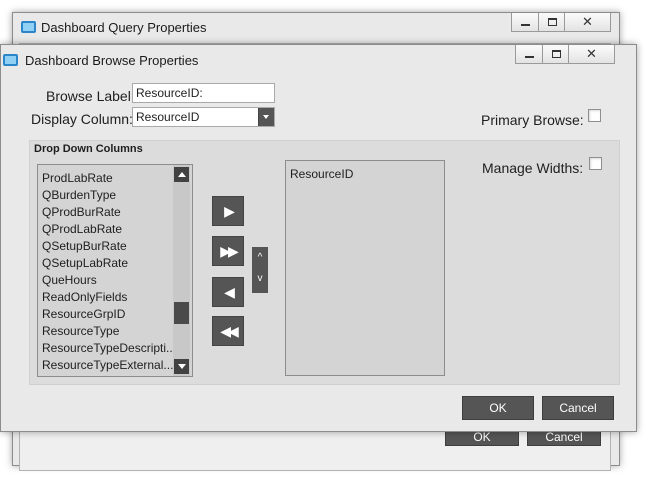  What do you see at coordinates (318, 59) in the screenshot?
I see `dialog-titlebar: Dashboard Browse Properties ✕` at bounding box center [318, 59].